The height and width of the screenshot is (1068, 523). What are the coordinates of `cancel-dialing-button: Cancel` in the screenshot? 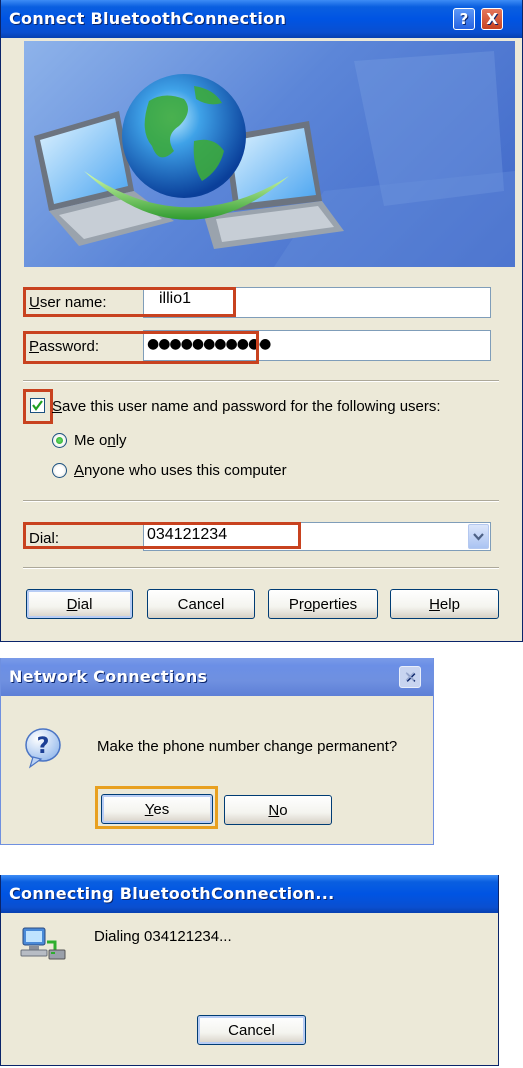 It's located at (251, 1030).